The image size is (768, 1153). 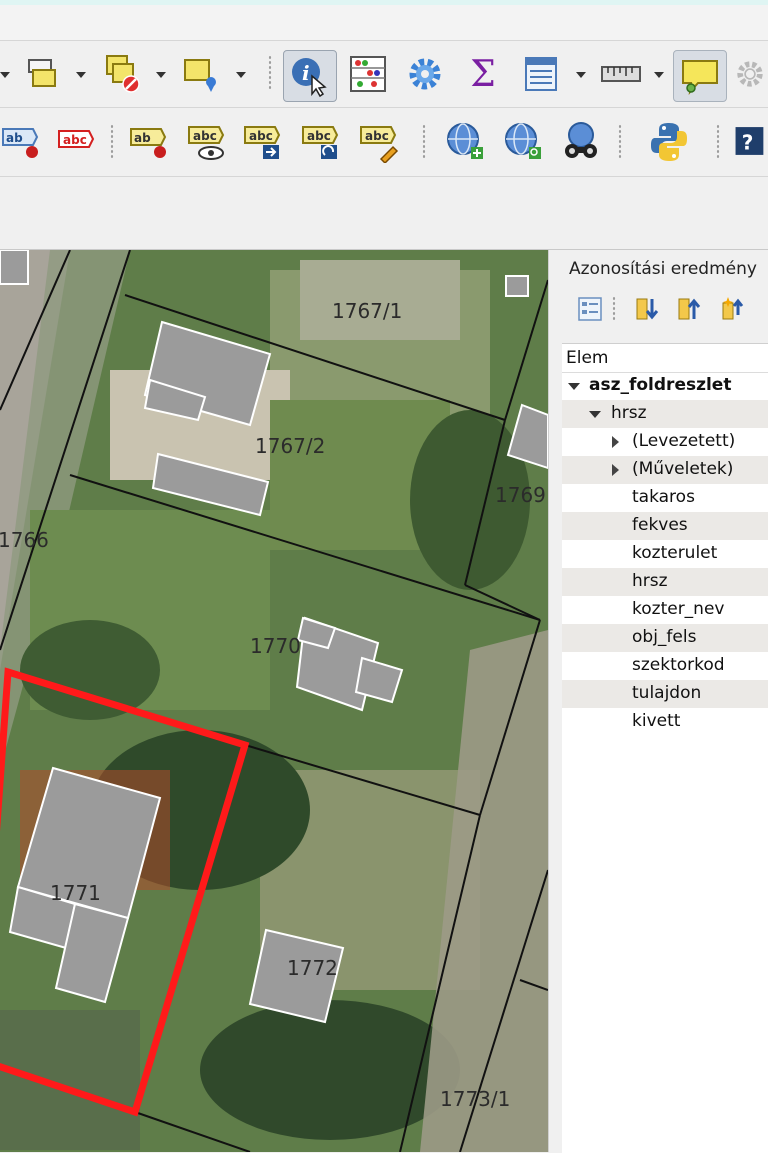 What do you see at coordinates (665, 442) in the screenshot?
I see `tree-item-group: (Levezetett)` at bounding box center [665, 442].